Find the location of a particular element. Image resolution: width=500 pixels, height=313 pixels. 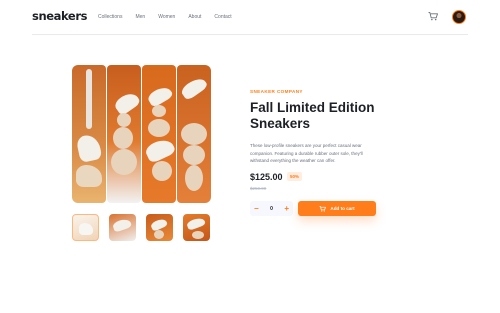

quantity-value: 0 is located at coordinates (271, 208).